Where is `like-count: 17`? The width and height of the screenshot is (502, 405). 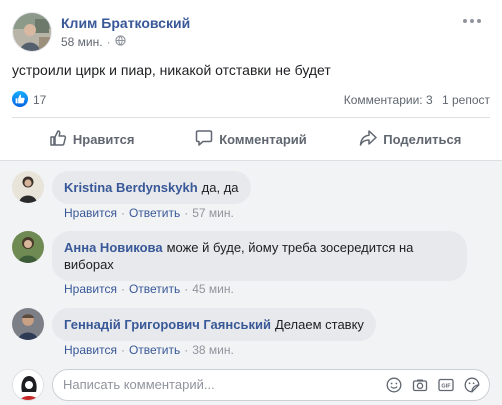
like-count: 17 is located at coordinates (39, 100).